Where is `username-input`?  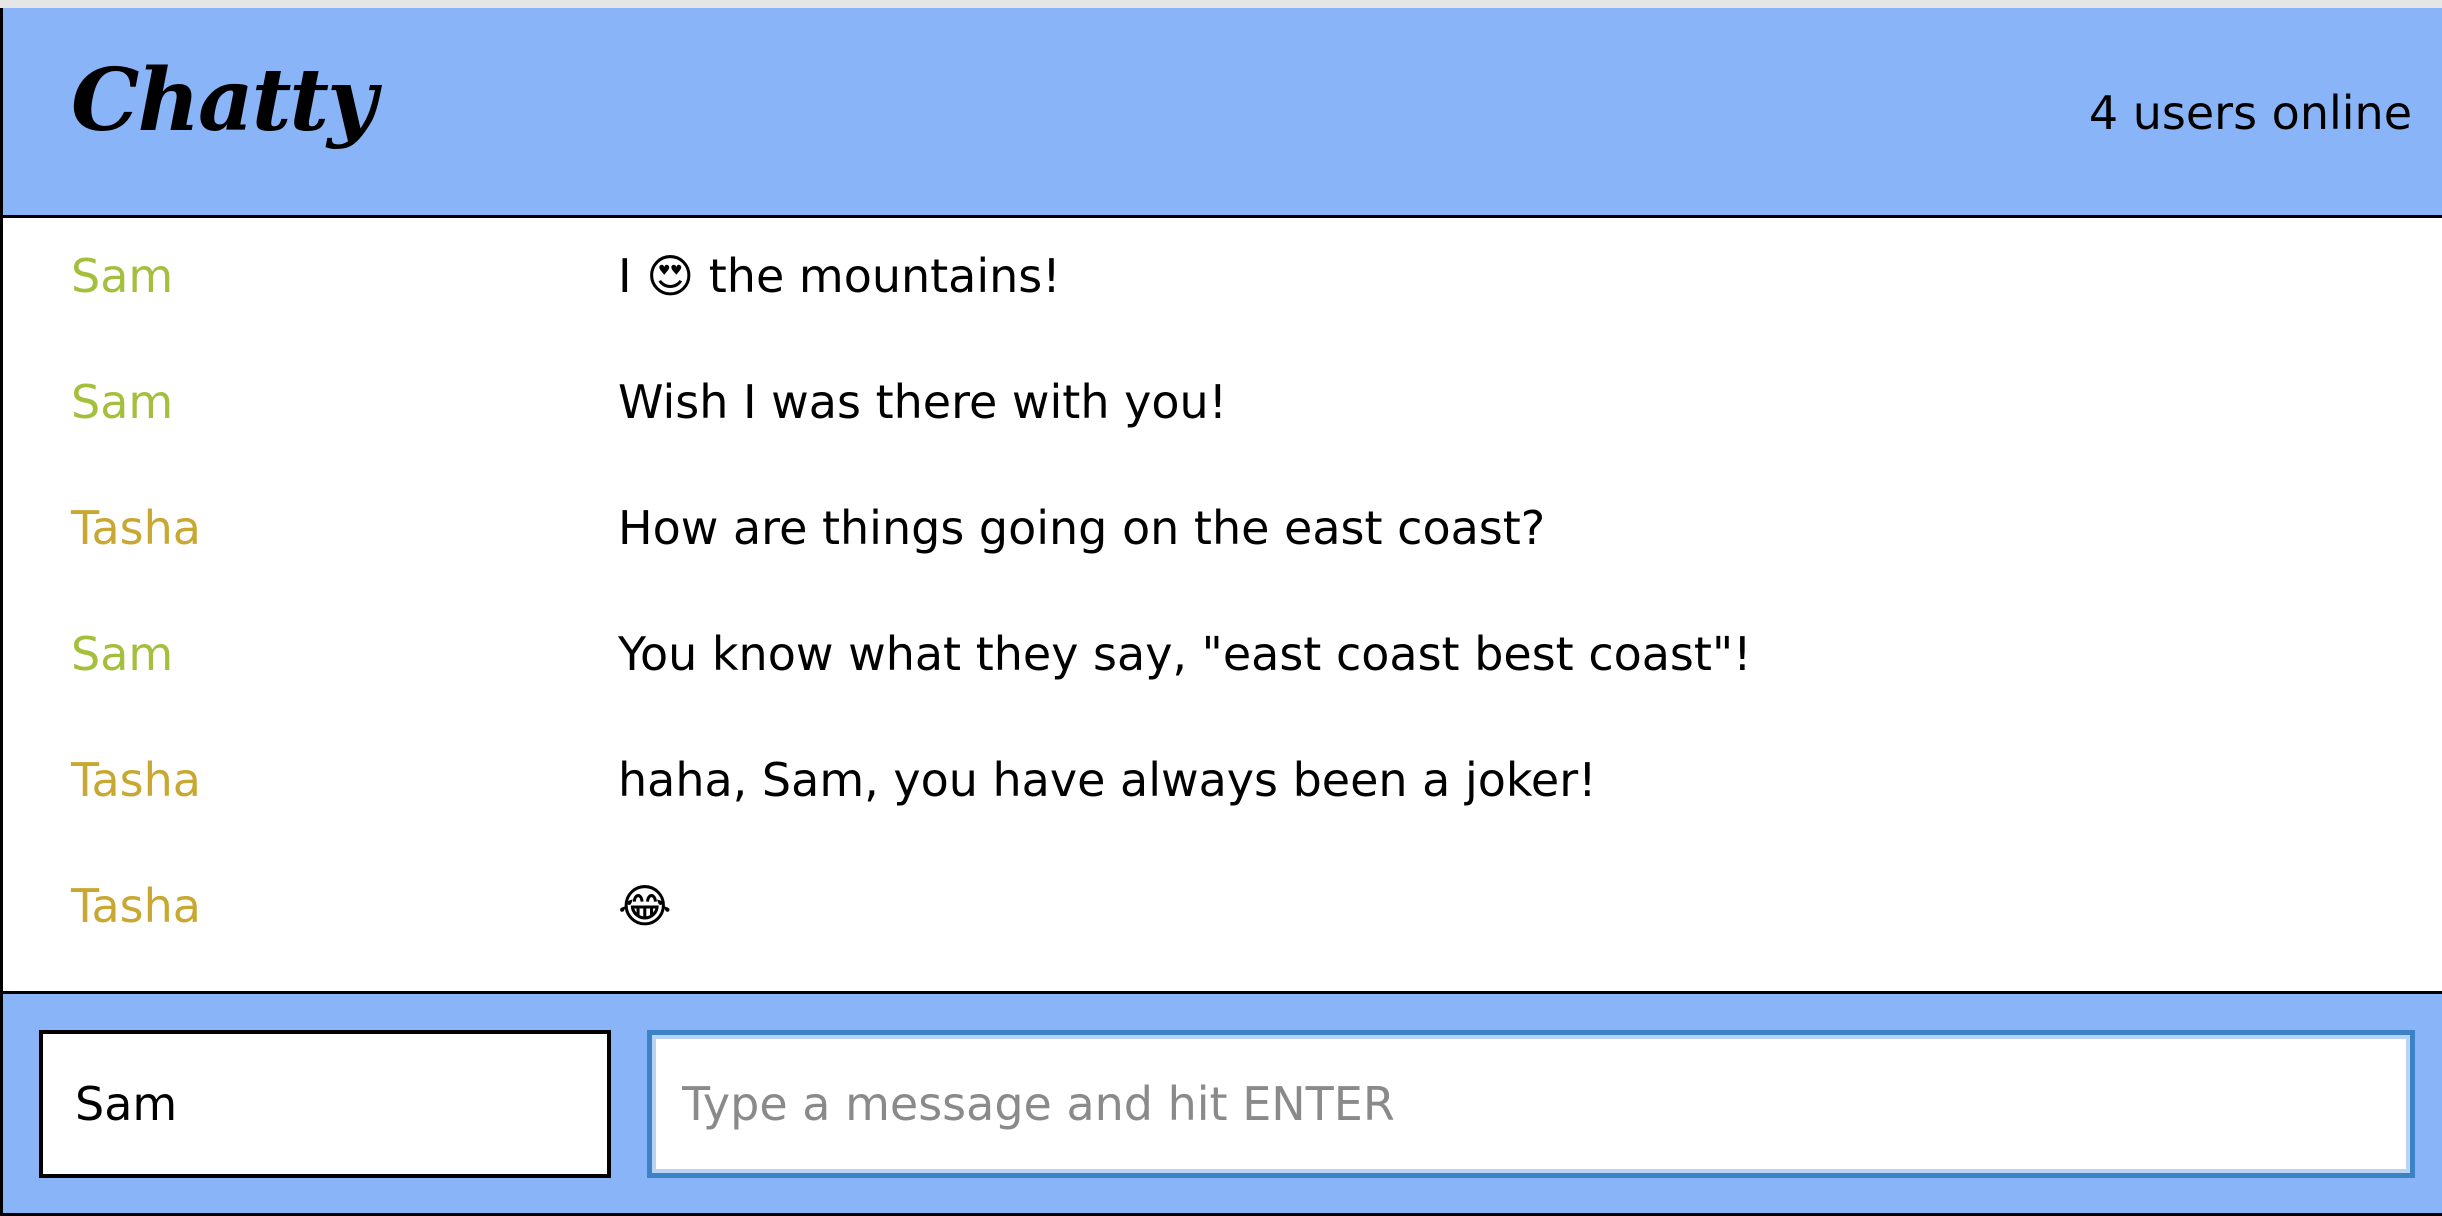
username-input is located at coordinates (325, 1104).